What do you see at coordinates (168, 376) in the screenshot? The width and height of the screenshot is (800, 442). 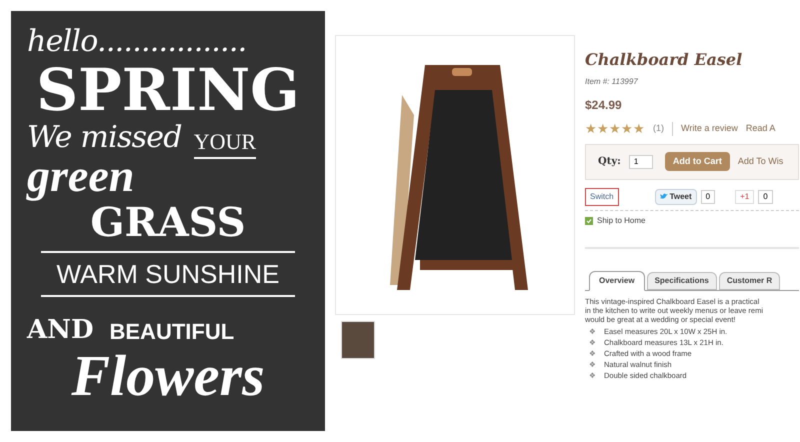 I see `poster-script-text: Flowers` at bounding box center [168, 376].